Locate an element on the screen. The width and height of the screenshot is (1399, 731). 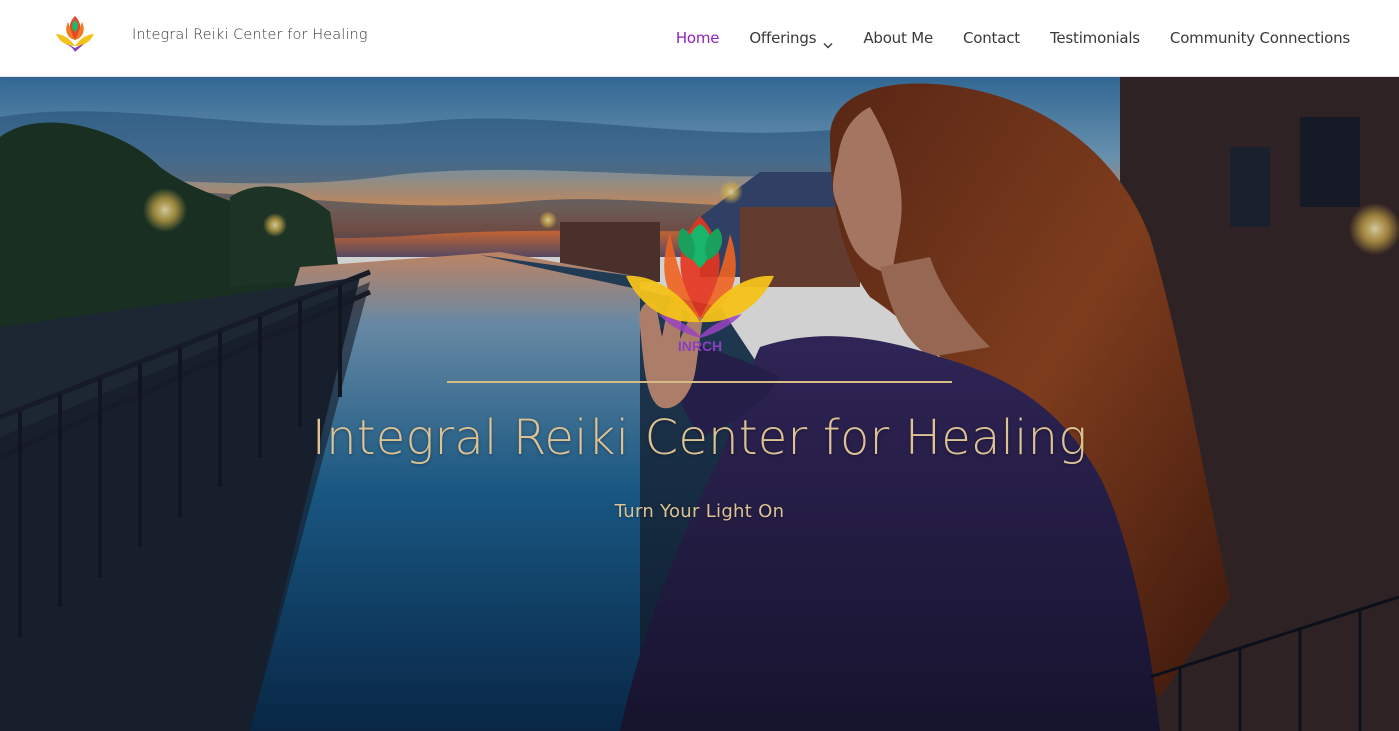
nav-item-testimonials: Testimonials is located at coordinates (1095, 38).